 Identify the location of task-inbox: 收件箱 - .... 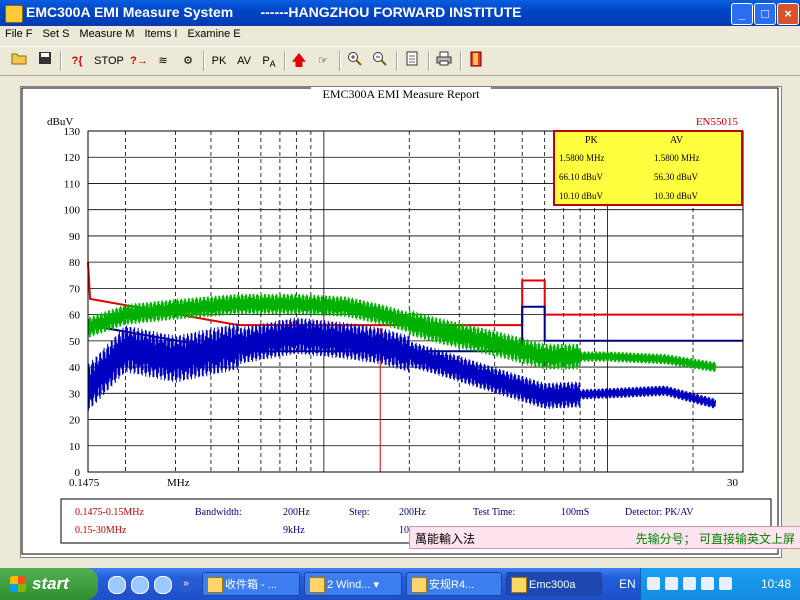
(251, 584).